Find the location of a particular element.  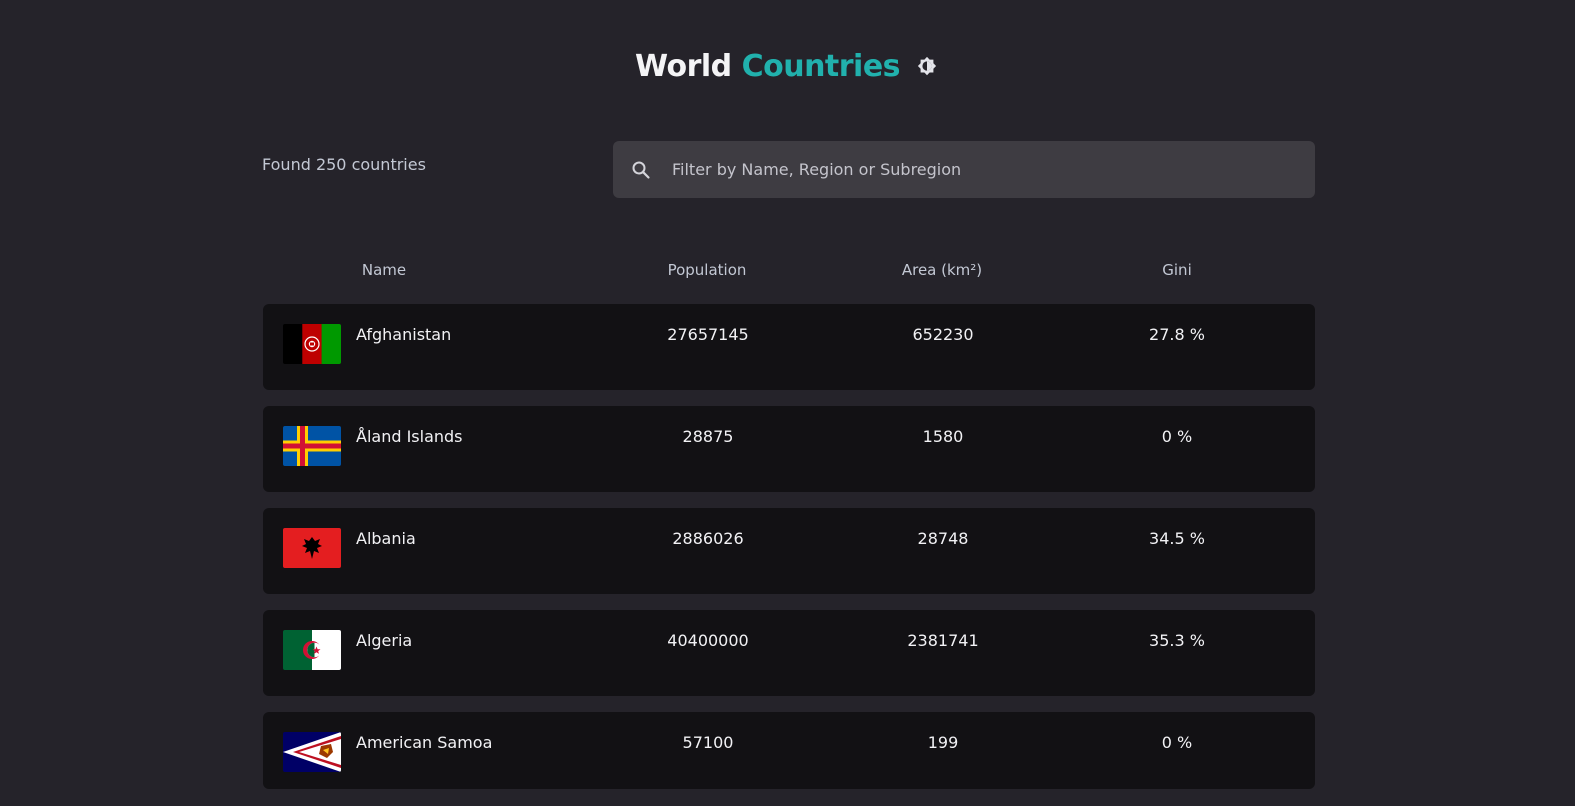

country-row: American Samoa 57100 199 0 % is located at coordinates (789, 750).